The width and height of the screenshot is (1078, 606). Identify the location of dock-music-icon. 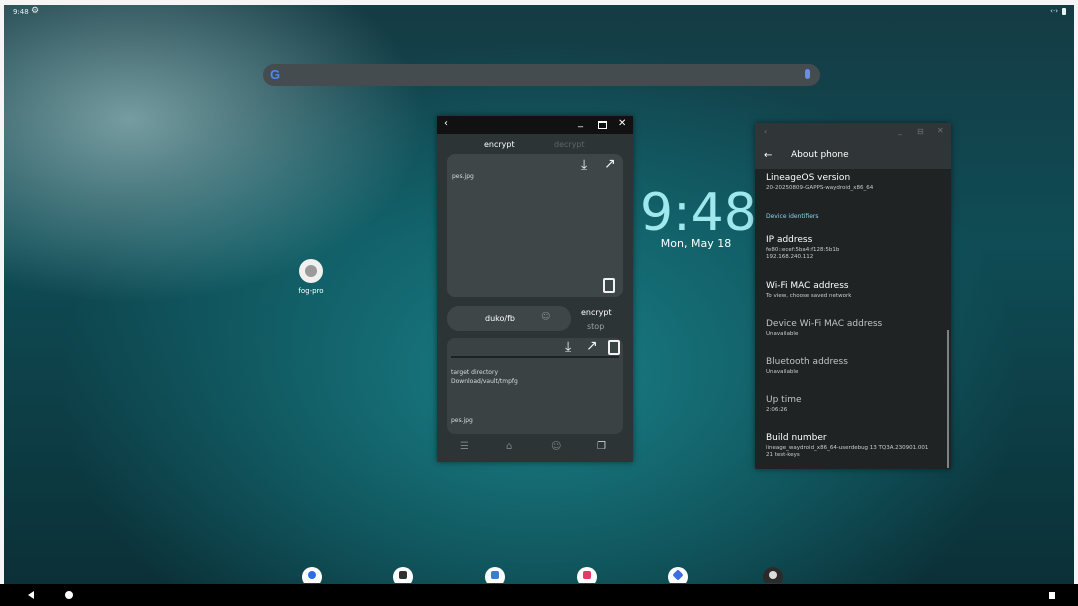
(587, 575).